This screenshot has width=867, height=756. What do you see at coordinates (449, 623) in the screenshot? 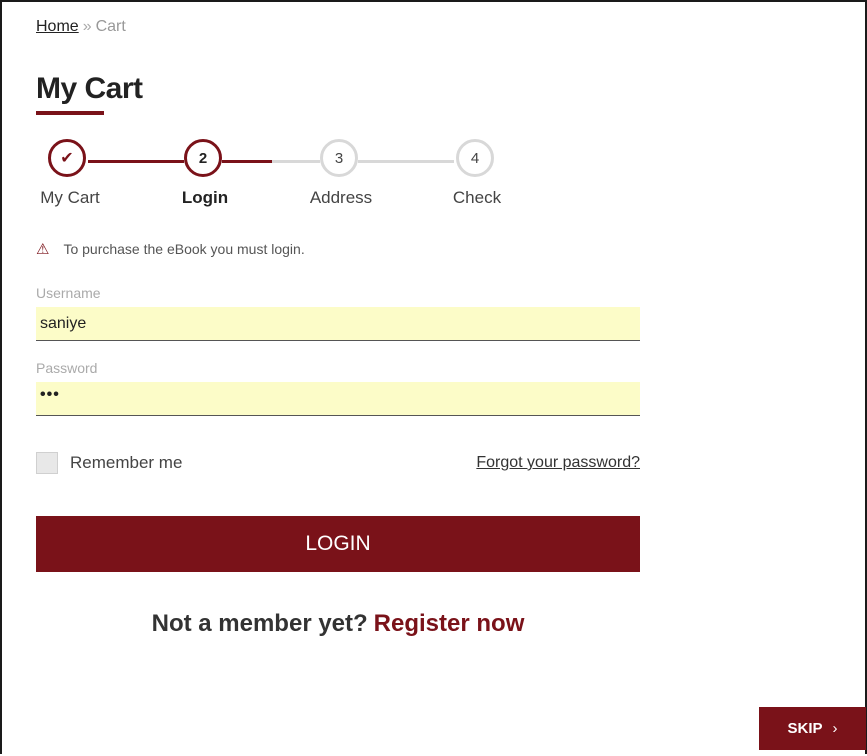
I see `register-now-link: Register now` at bounding box center [449, 623].